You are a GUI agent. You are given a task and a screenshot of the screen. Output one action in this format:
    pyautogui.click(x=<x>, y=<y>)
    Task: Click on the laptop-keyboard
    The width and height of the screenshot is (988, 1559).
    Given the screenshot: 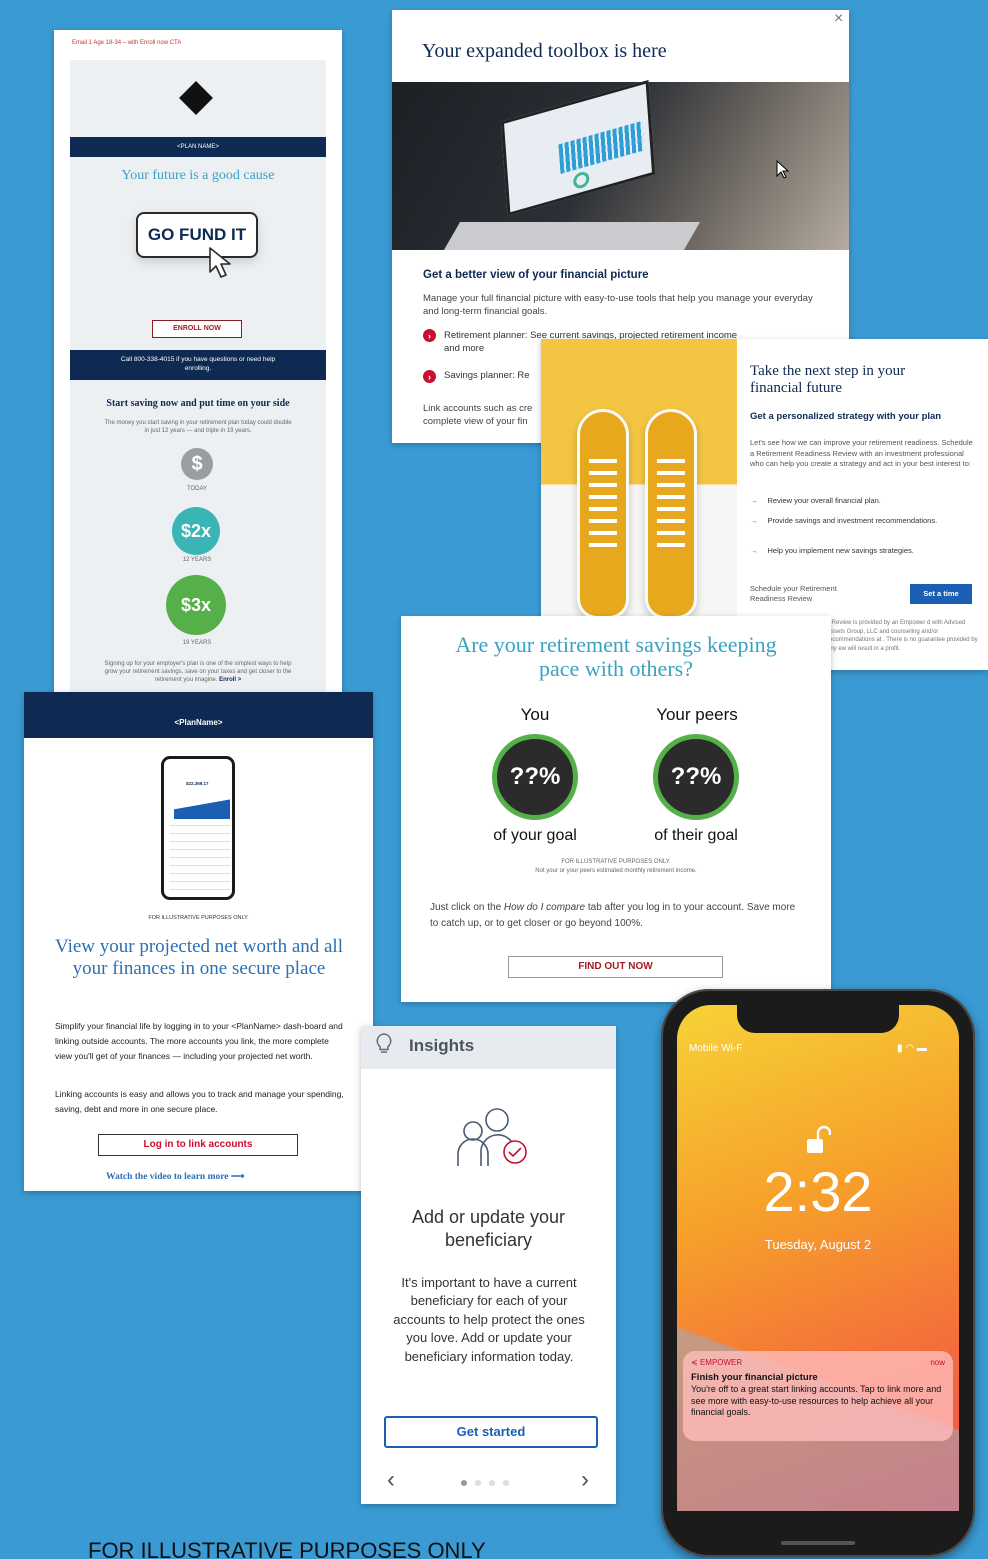 What is the action you would take?
    pyautogui.click(x=572, y=236)
    